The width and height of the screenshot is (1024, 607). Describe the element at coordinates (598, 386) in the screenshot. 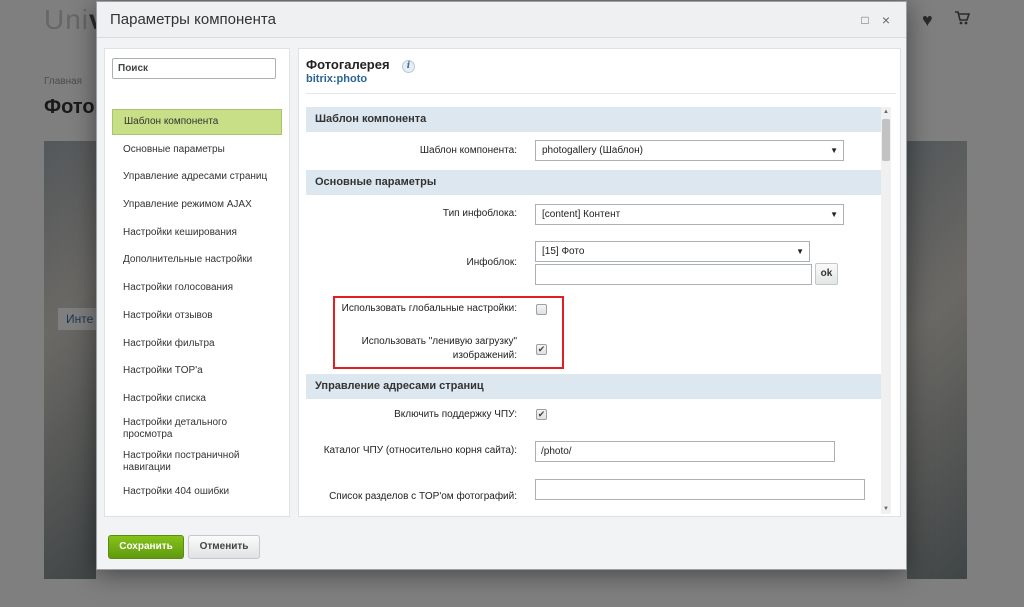

I see `section-urls: Управление адресами страниц` at that location.